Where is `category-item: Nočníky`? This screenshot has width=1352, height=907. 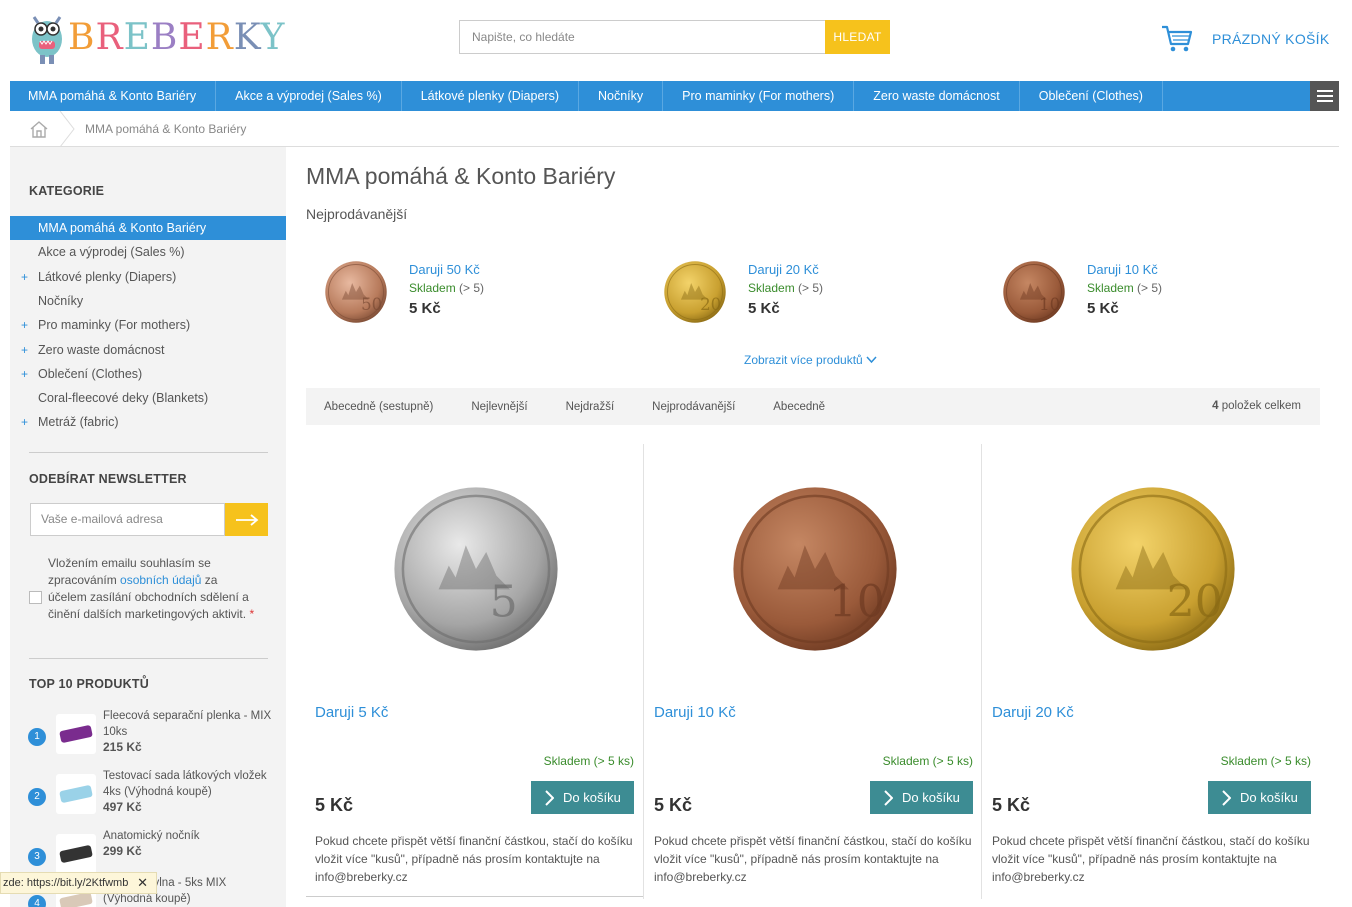 category-item: Nočníky is located at coordinates (148, 301).